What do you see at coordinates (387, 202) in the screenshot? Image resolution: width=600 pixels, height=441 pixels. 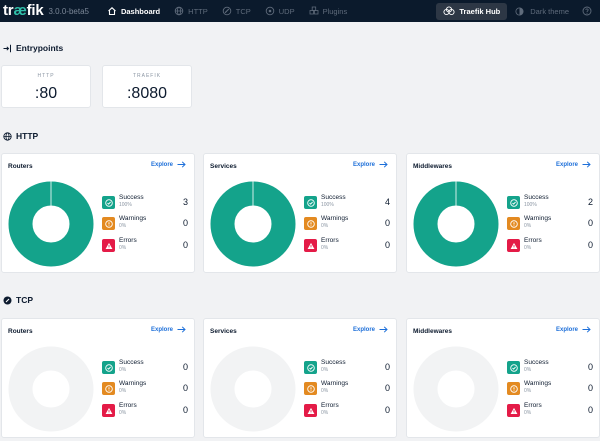 I see `stat-count: 4` at bounding box center [387, 202].